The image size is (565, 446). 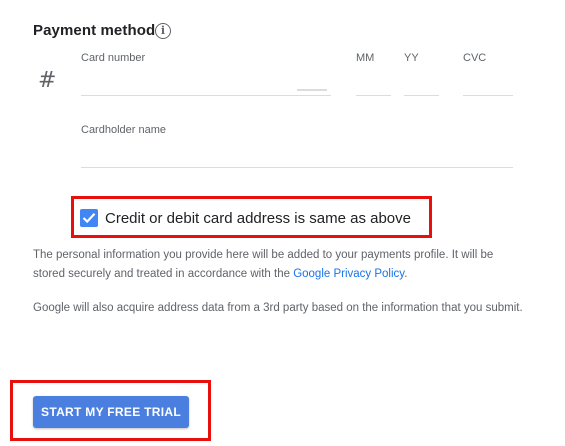 I want to click on mm-input, so click(x=373, y=84).